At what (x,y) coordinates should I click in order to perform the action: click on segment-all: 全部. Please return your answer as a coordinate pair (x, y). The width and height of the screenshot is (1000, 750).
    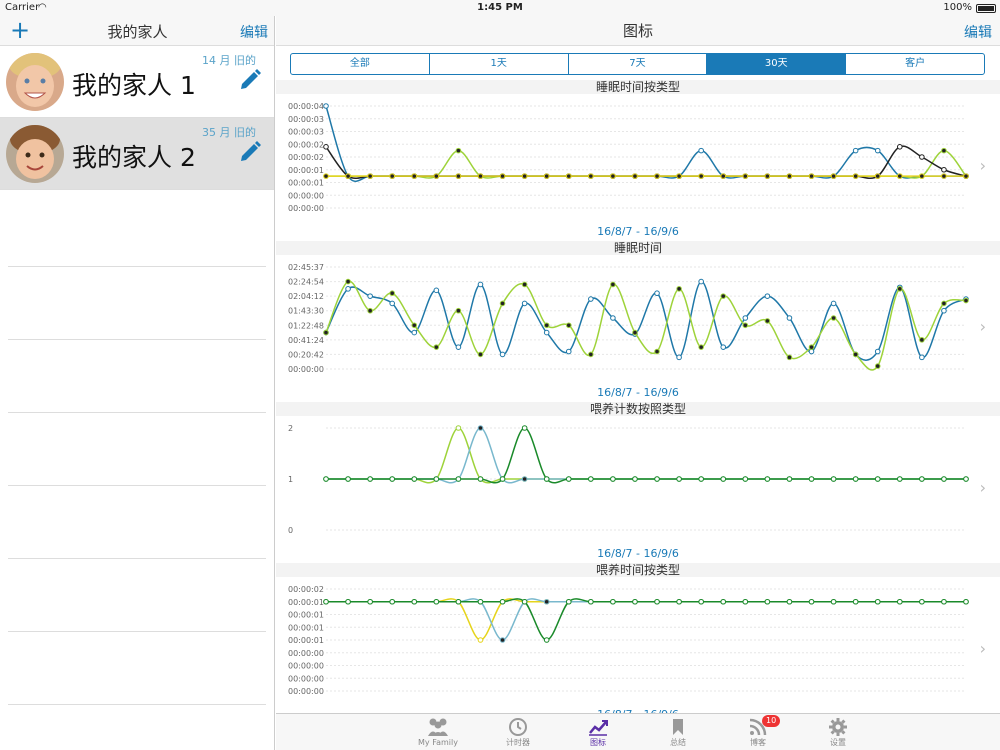
    Looking at the image, I should click on (360, 64).